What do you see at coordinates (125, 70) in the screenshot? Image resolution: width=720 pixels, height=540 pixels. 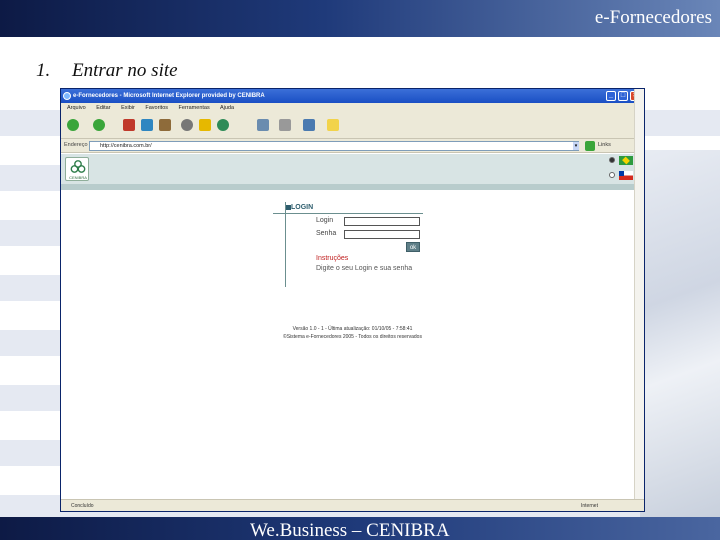 I see `step-text: Entrar no site` at bounding box center [125, 70].